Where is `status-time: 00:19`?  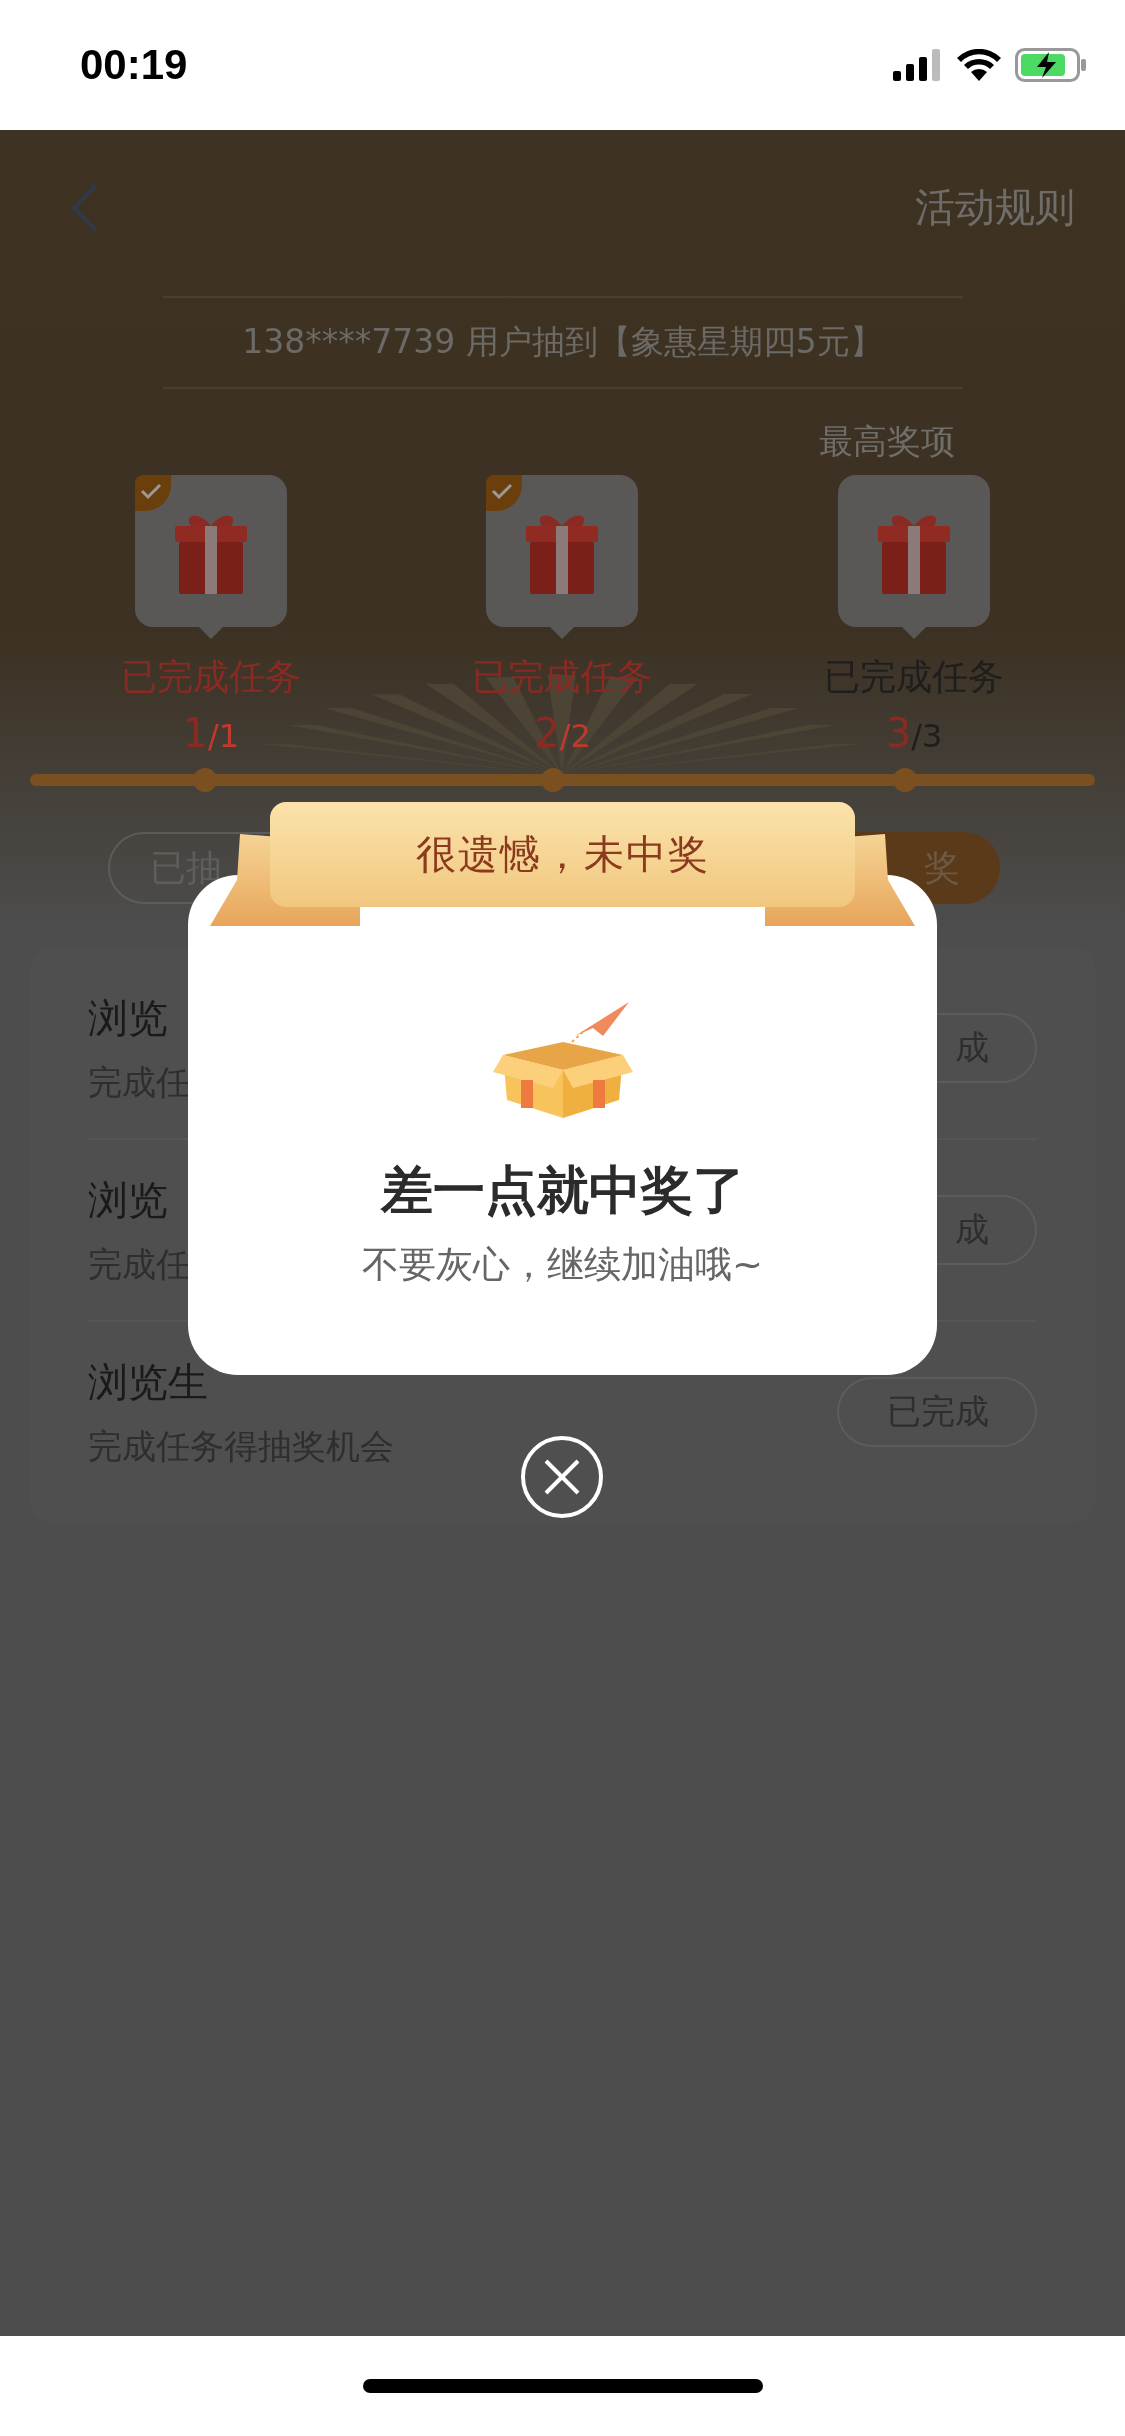 status-time: 00:19 is located at coordinates (134, 65).